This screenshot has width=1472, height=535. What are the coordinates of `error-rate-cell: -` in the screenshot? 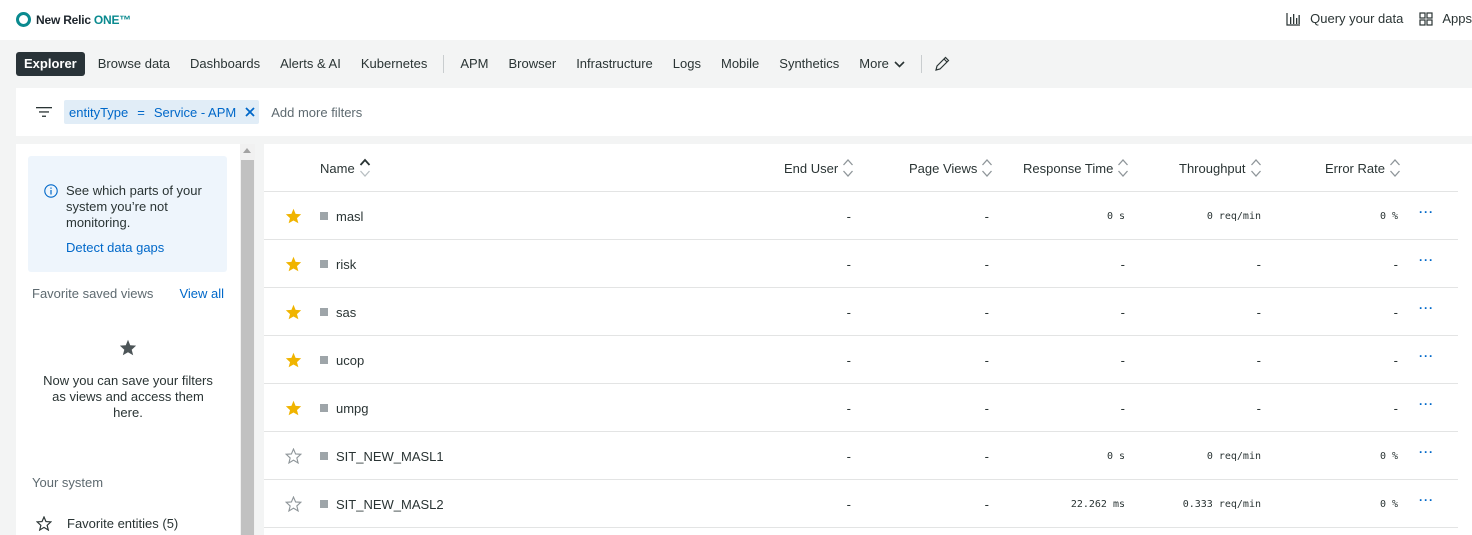 It's located at (1395, 312).